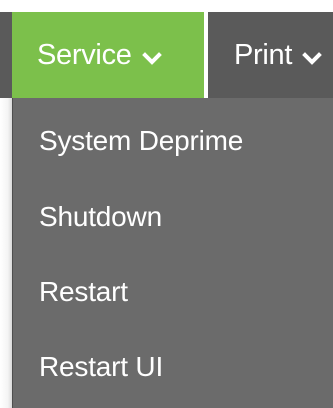 This screenshot has width=333, height=408. I want to click on menu-item-restart-ui: Restart UI, so click(101, 367).